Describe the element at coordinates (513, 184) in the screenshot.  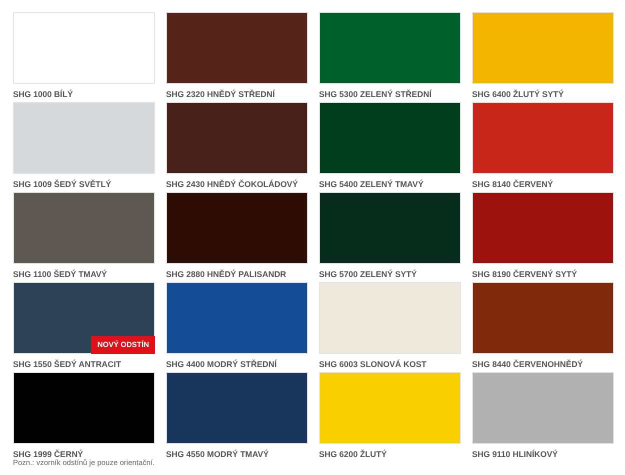
I see `swatch-label: SHG 8140 ČERVENÝ` at that location.